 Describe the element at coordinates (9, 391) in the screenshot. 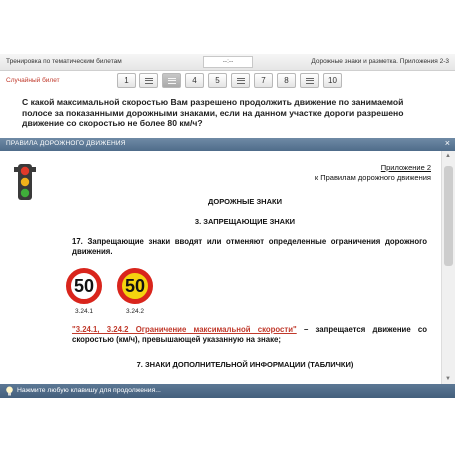

I see `lightbulb-icon` at that location.